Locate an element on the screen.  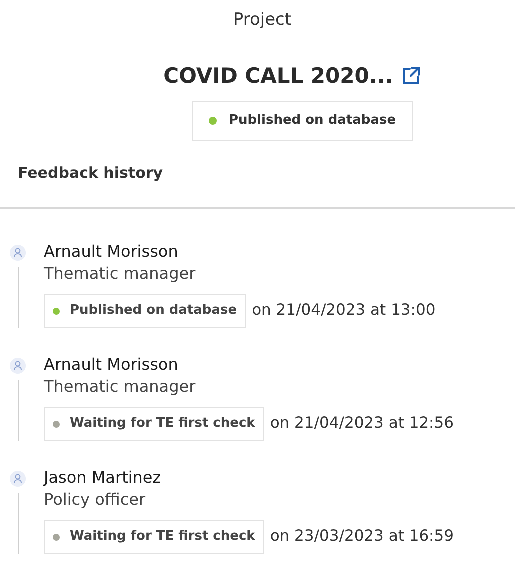
page-label: Project is located at coordinates (262, 20).